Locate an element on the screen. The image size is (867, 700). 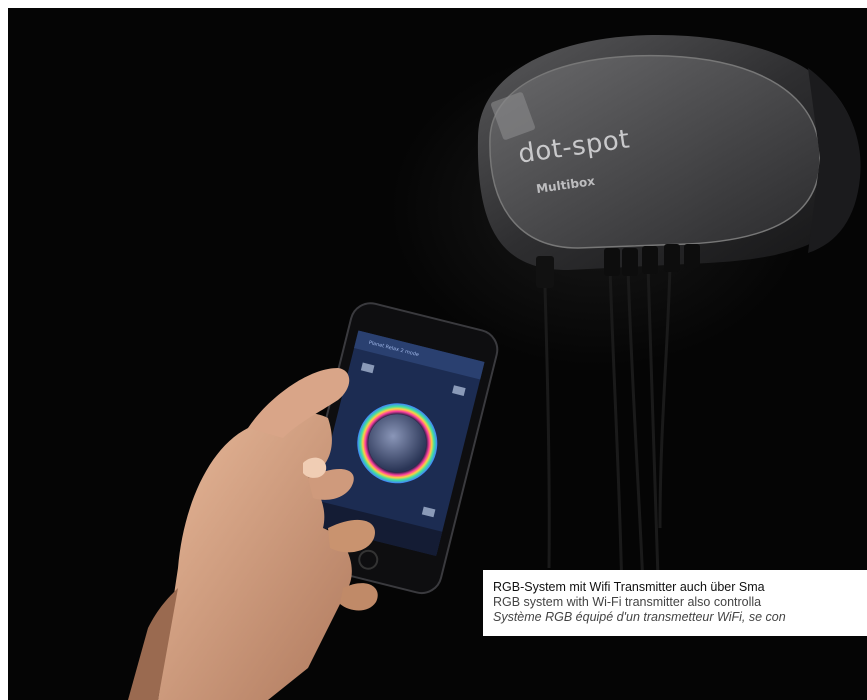
device-cables is located at coordinates (607, 436).